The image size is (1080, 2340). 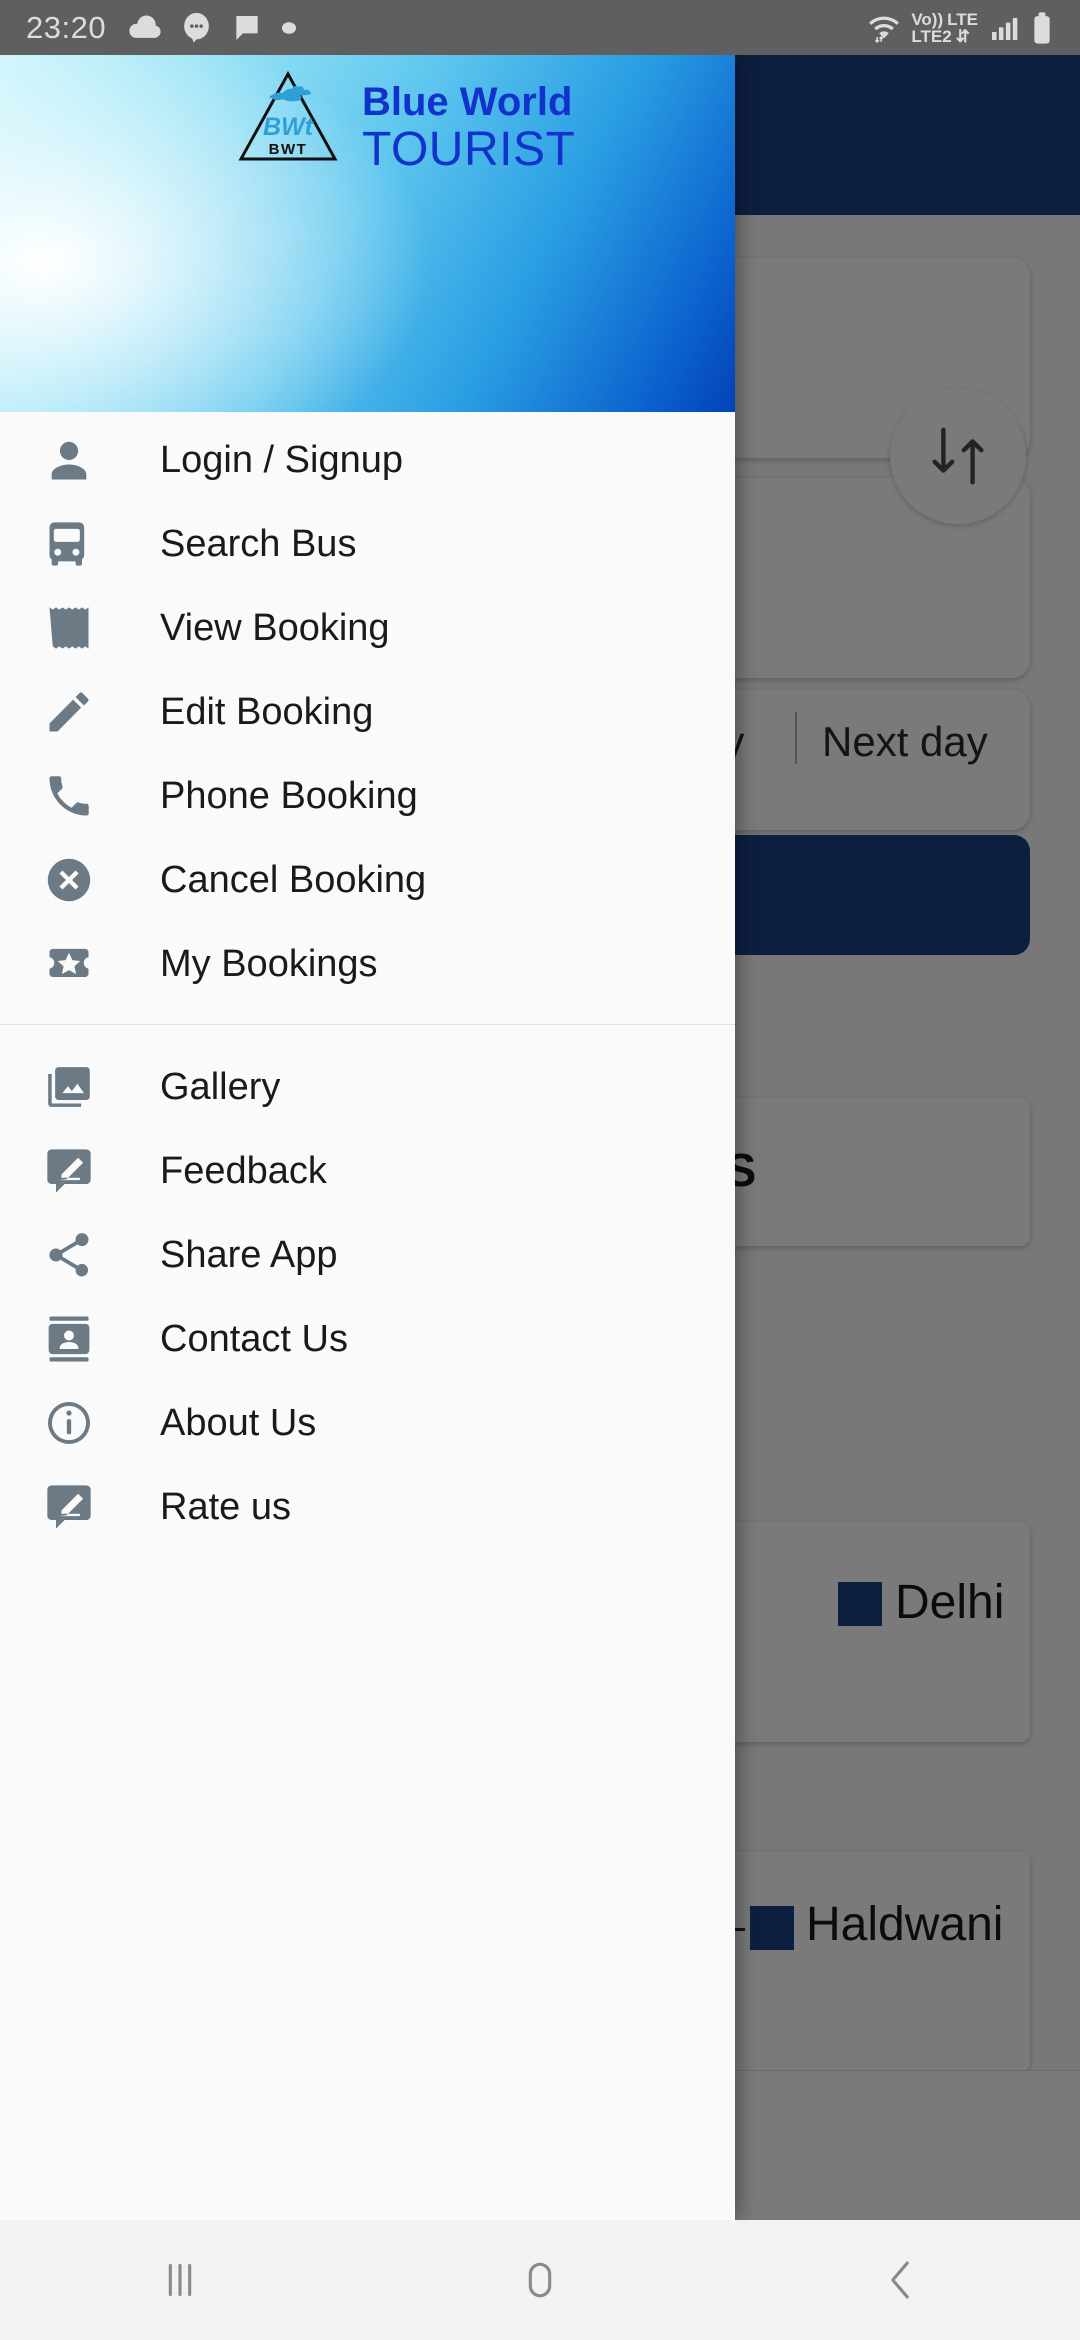 I want to click on status-clock: 23:20, so click(x=66, y=27).